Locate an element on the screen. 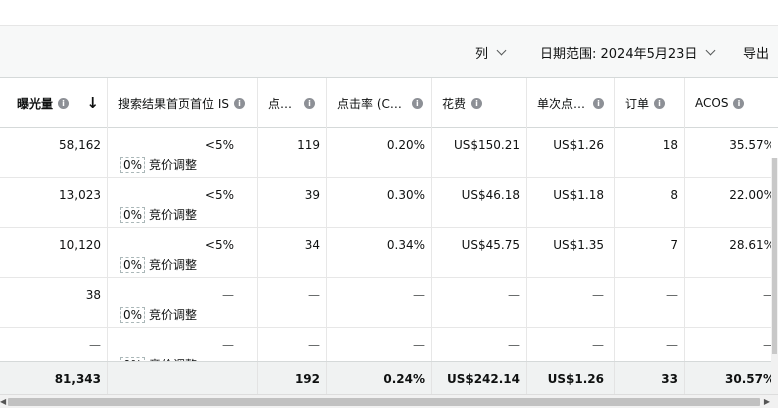 The height and width of the screenshot is (418, 778). vertical-scrollbar is located at coordinates (774, 276).